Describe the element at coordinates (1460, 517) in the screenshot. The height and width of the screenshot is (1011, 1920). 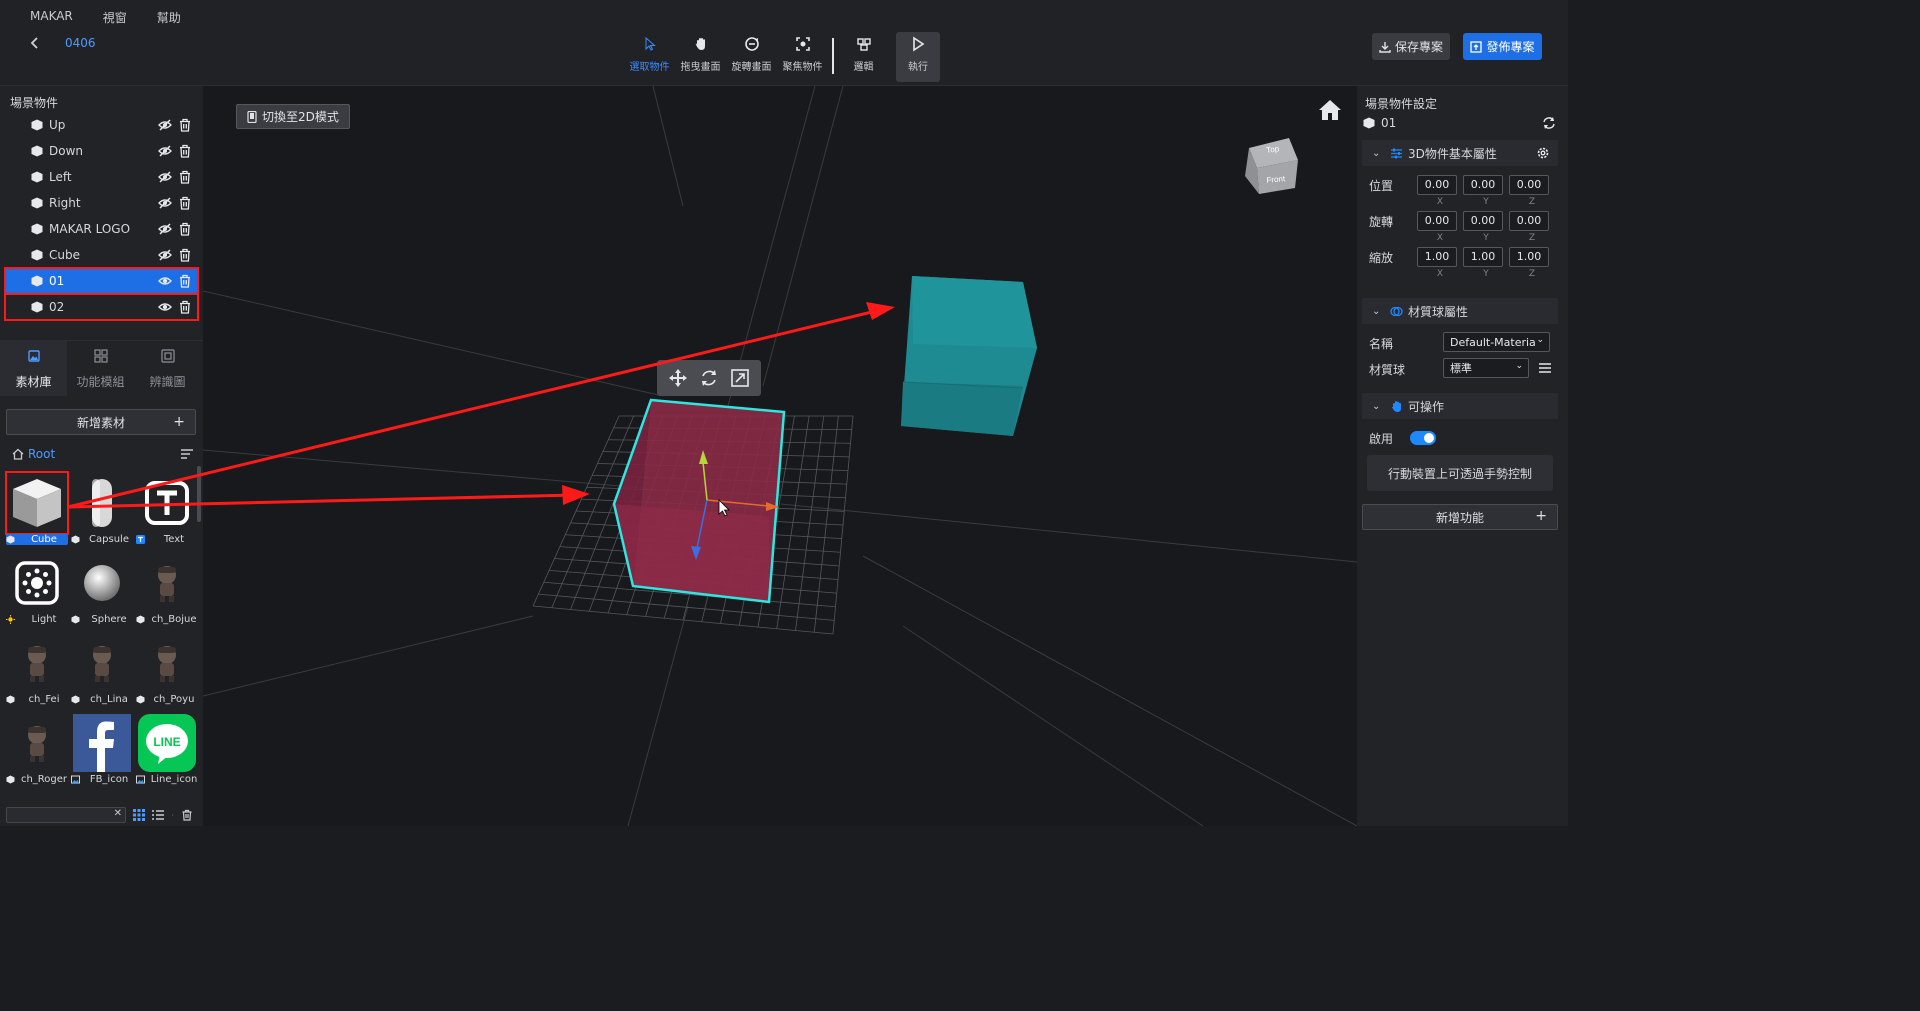
I see `add-function-button: 新增功能 +` at that location.